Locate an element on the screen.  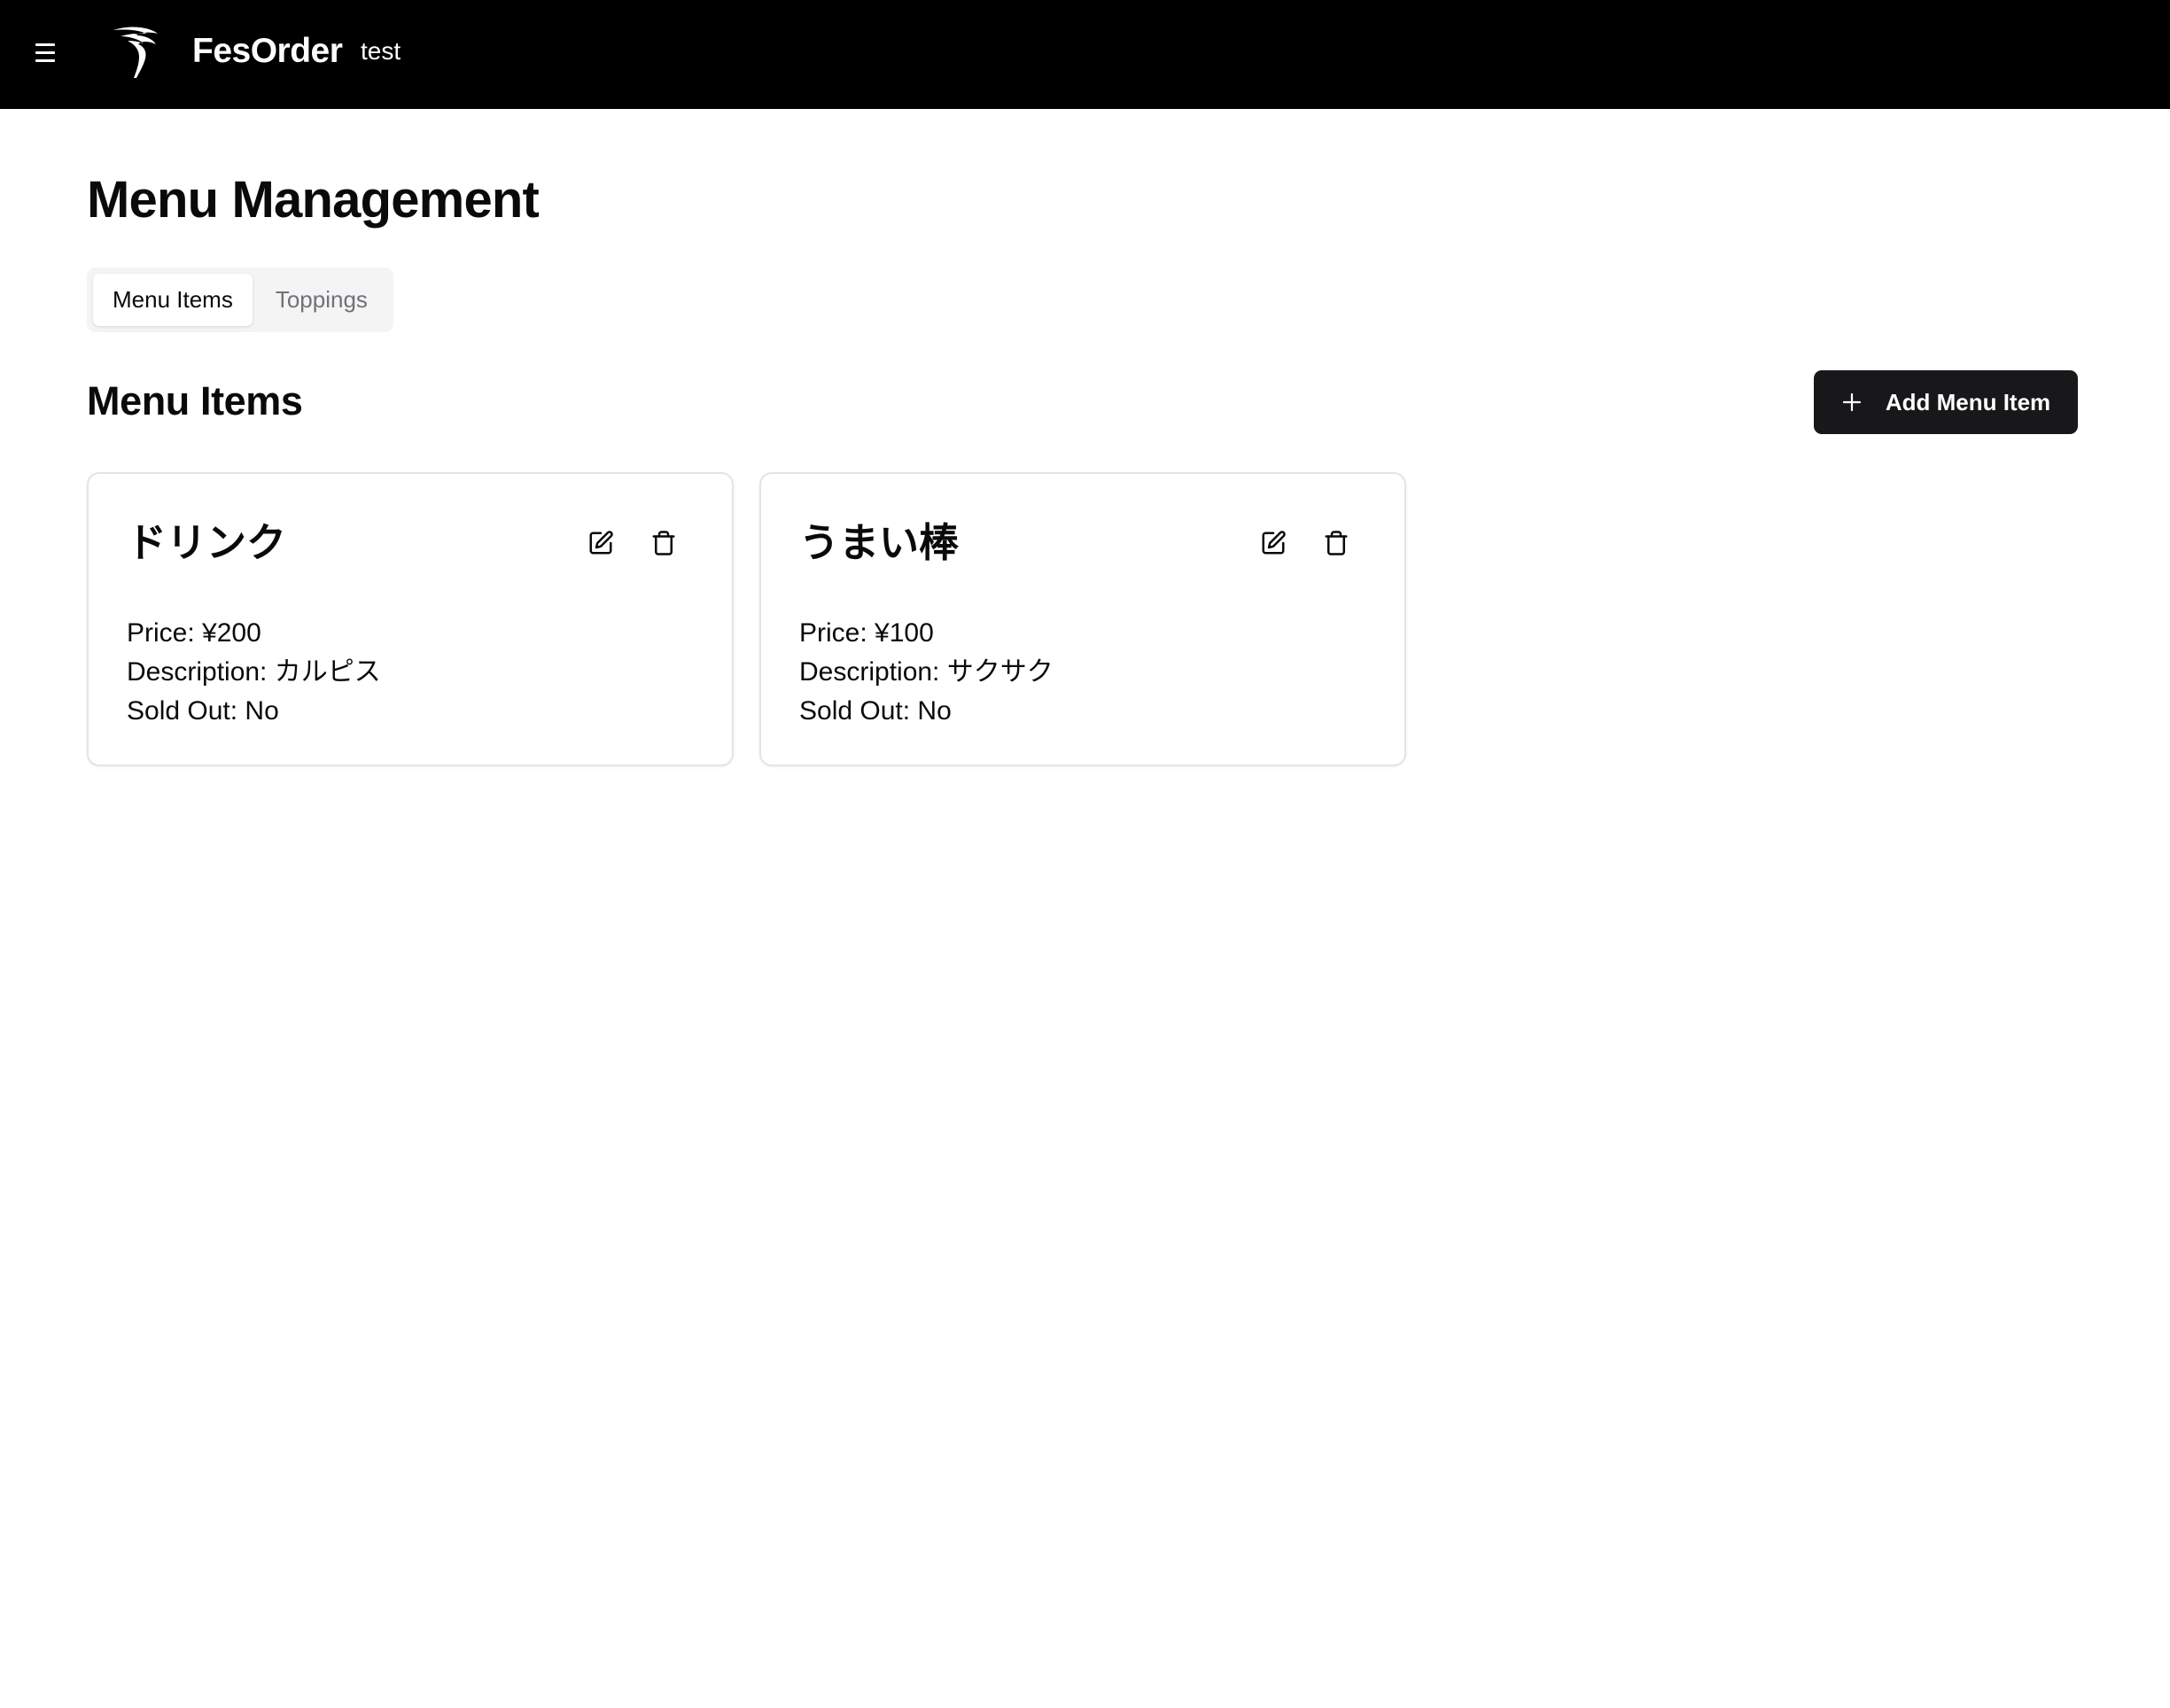
page-title: Menu Management is located at coordinates (313, 200).